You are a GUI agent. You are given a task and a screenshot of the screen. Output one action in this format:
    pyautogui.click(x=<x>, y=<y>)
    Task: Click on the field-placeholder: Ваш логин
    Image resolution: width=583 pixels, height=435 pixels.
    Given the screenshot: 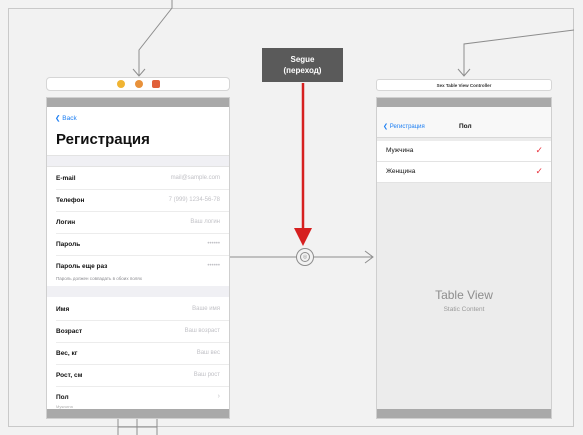 What is the action you would take?
    pyautogui.click(x=205, y=222)
    